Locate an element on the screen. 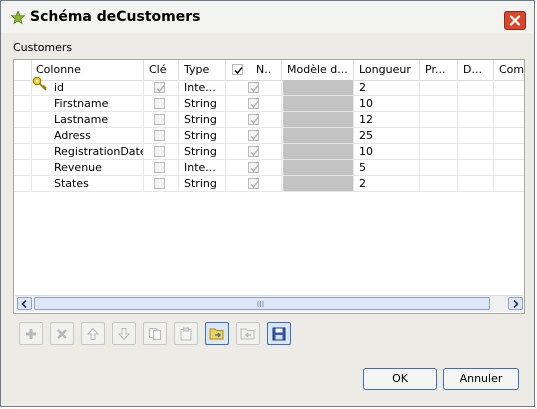 This screenshot has width=537, height=409. cell-colonne: RegistrationDate is located at coordinates (88, 152).